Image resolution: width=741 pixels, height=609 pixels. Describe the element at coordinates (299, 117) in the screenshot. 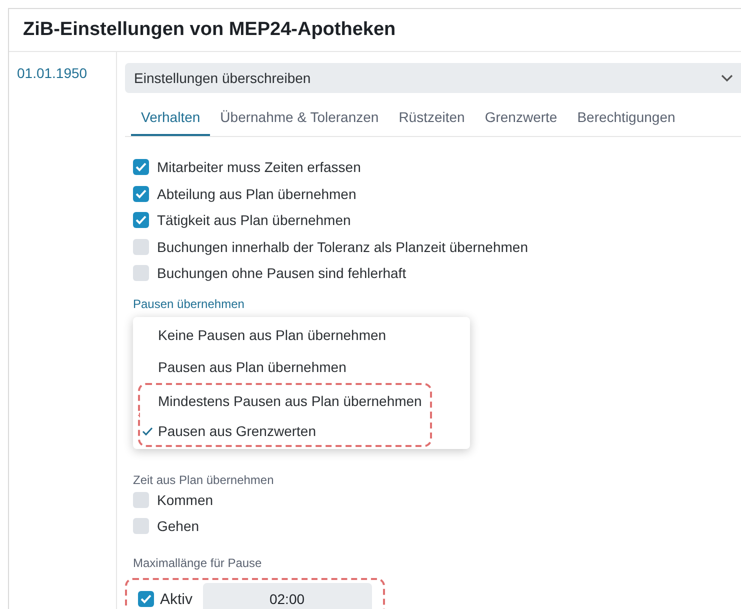

I see `tab: Übernahme & Toleranzen` at that location.